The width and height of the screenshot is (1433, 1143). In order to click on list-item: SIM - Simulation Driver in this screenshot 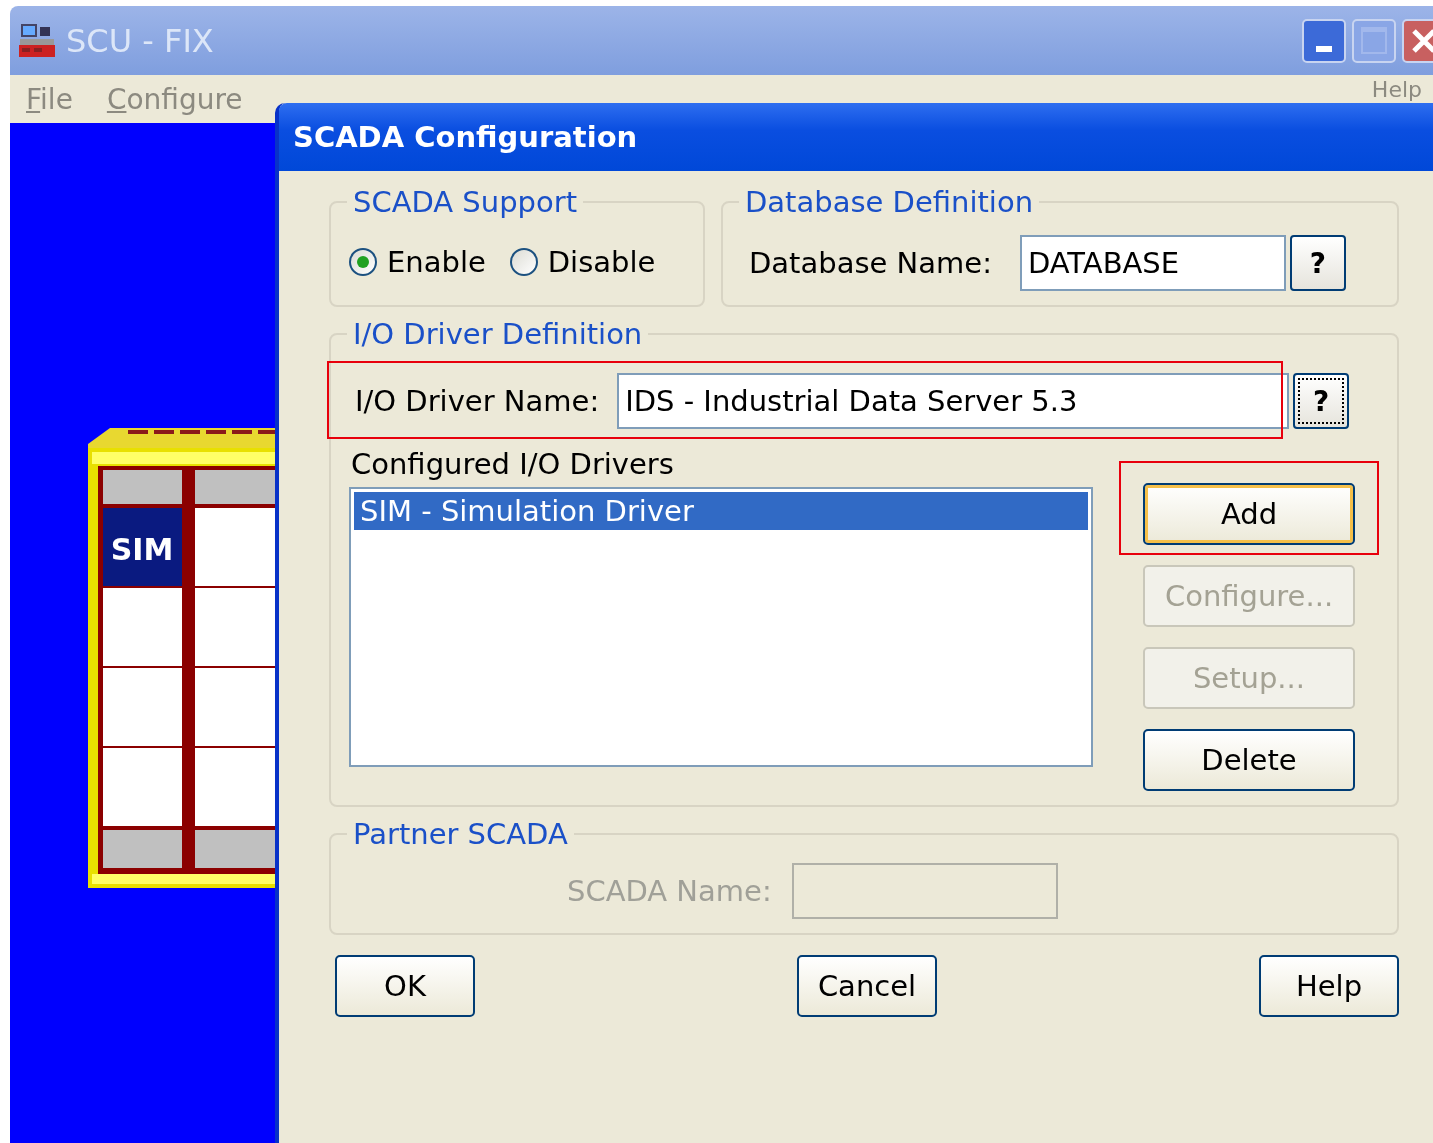, I will do `click(721, 511)`.